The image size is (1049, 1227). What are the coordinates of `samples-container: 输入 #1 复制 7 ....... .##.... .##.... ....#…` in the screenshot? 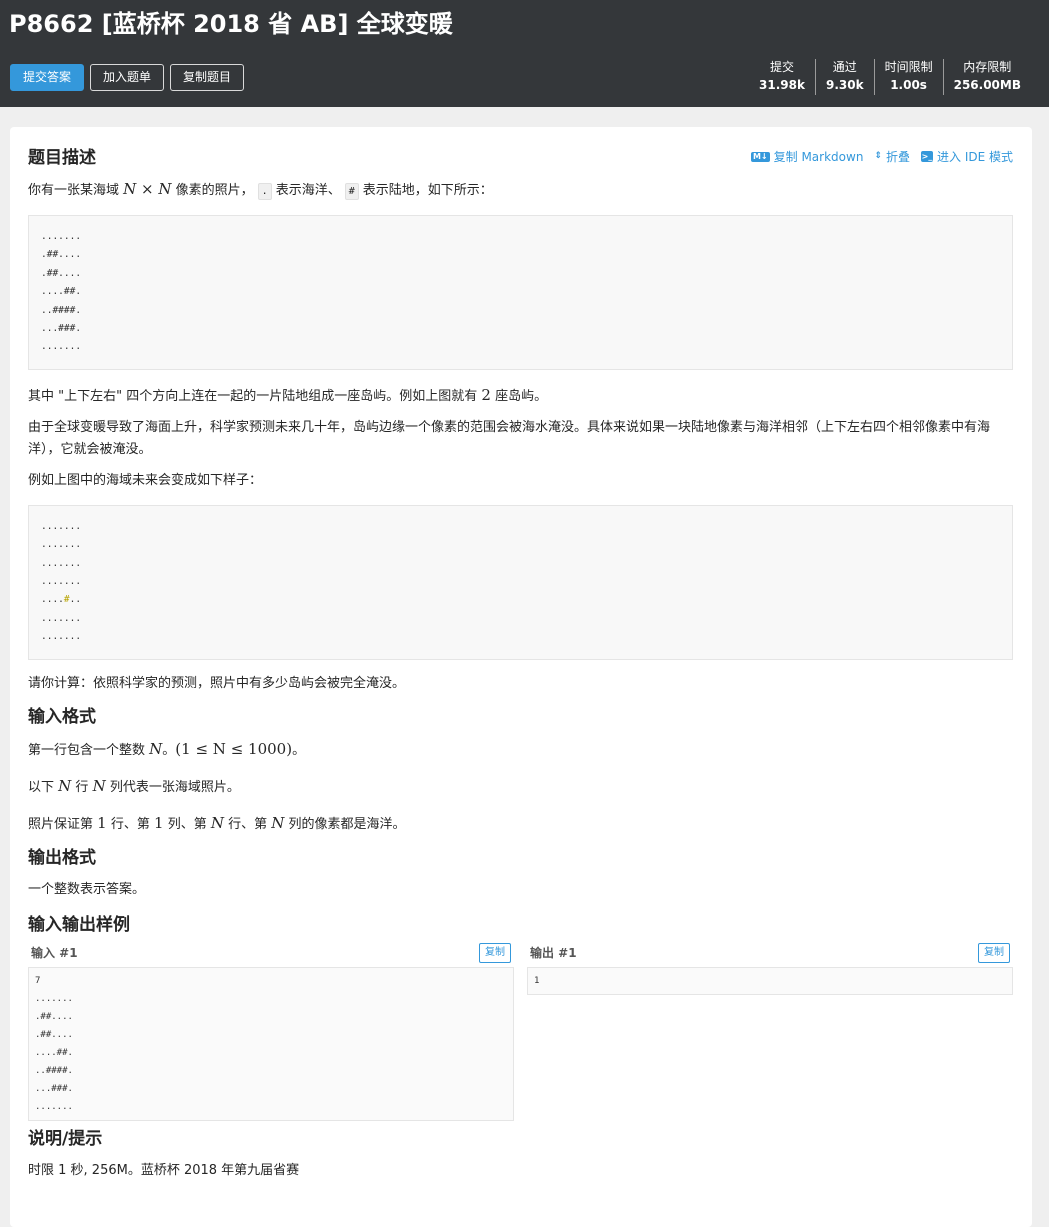 It's located at (520, 1031).